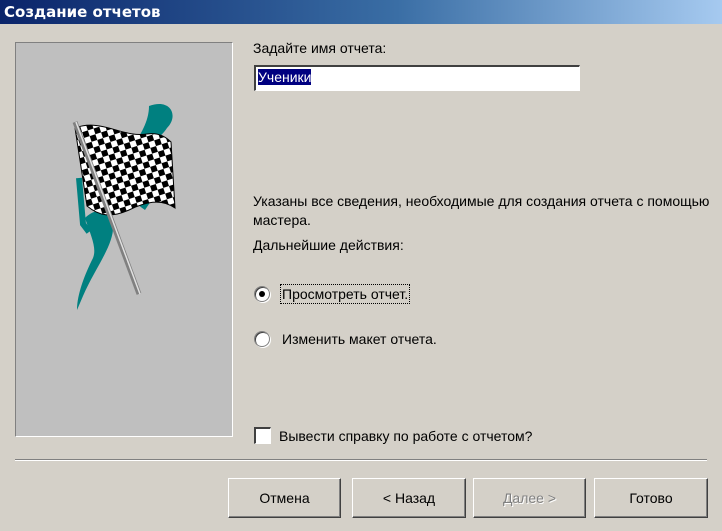 This screenshot has width=722, height=531. Describe the element at coordinates (82, 12) in the screenshot. I see `window-title: Создание отчетов` at that location.